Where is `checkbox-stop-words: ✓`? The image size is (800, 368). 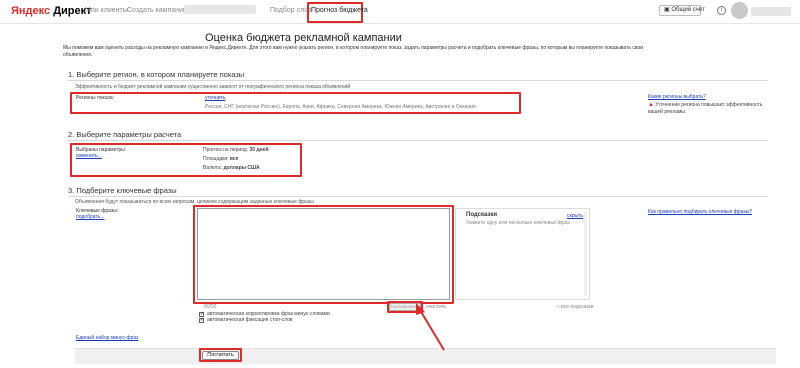
checkbox-stop-words: ✓ is located at coordinates (201, 320).